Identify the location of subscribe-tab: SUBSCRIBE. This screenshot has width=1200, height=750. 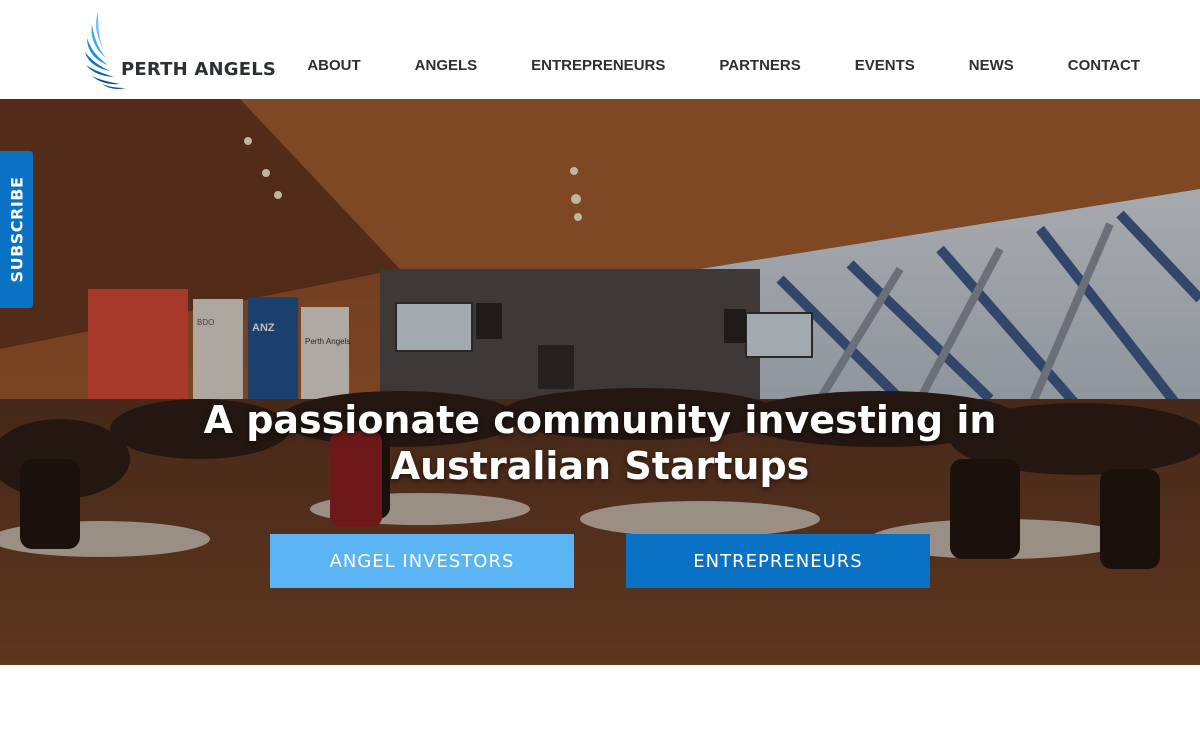
(16, 229).